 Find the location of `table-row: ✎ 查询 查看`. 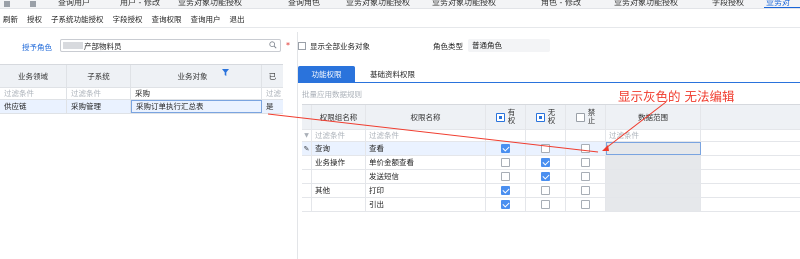

table-row: ✎ 查询 查看 is located at coordinates (551, 149).